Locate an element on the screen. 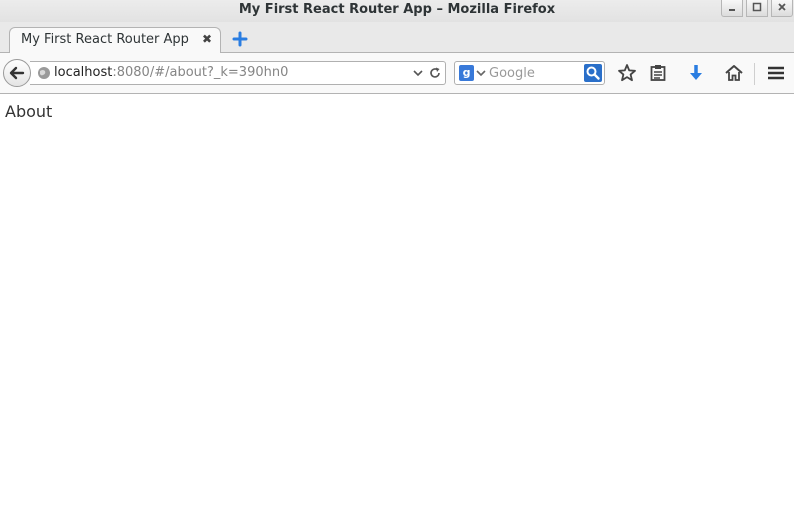 The image size is (794, 531). reload-icon is located at coordinates (435, 73).